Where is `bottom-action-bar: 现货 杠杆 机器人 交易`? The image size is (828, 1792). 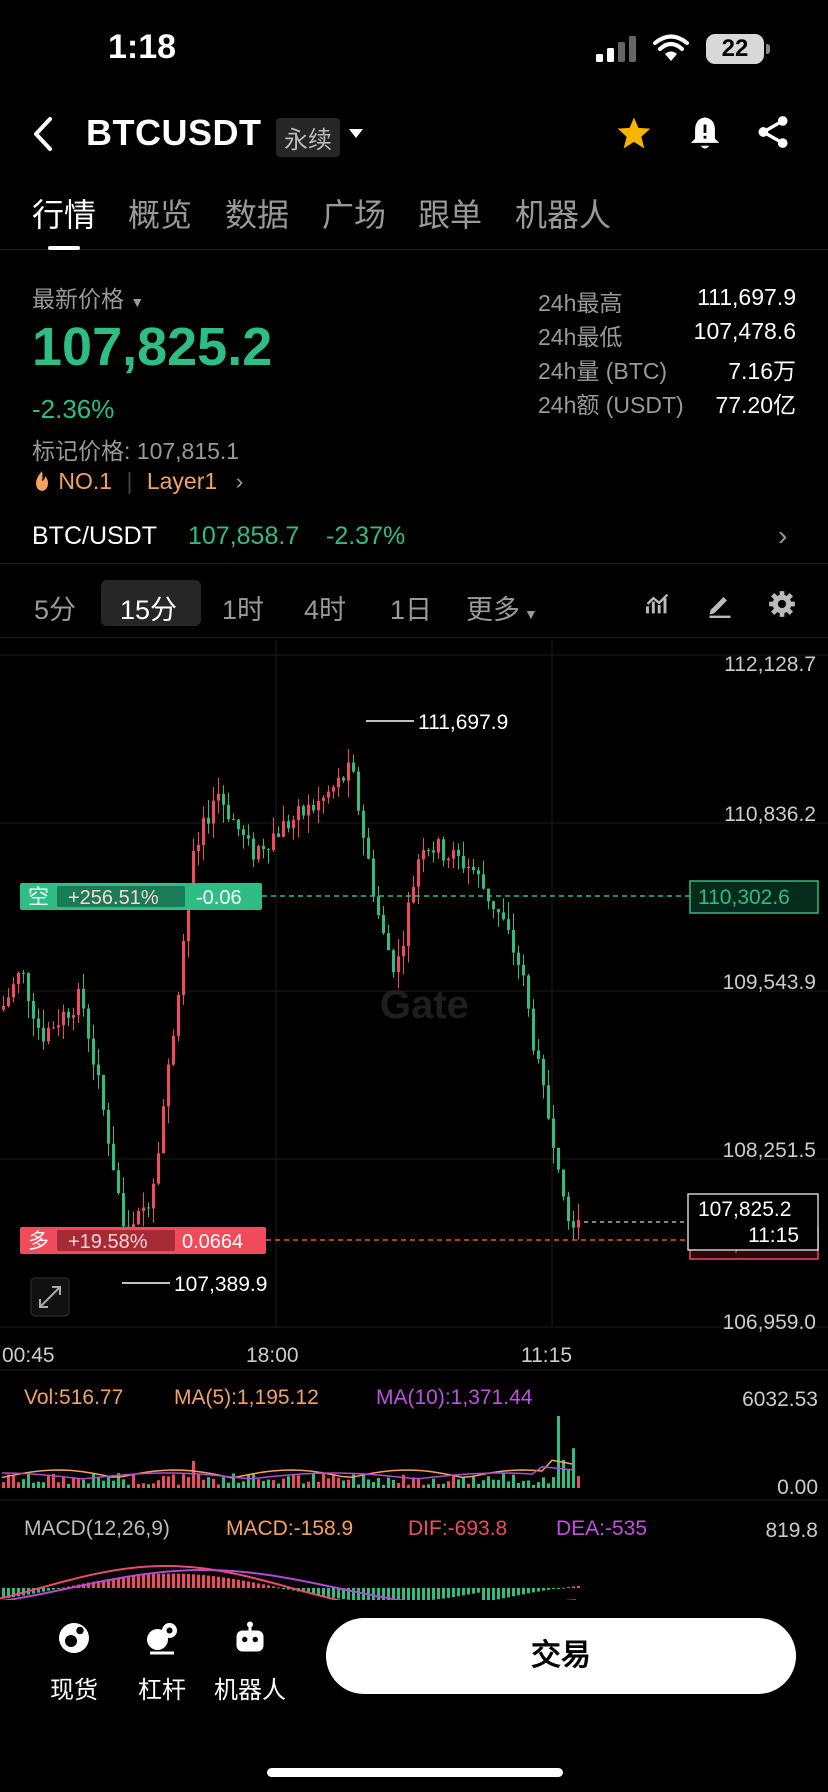
bottom-action-bar: 现货 杠杆 机器人 交易 is located at coordinates (414, 1696).